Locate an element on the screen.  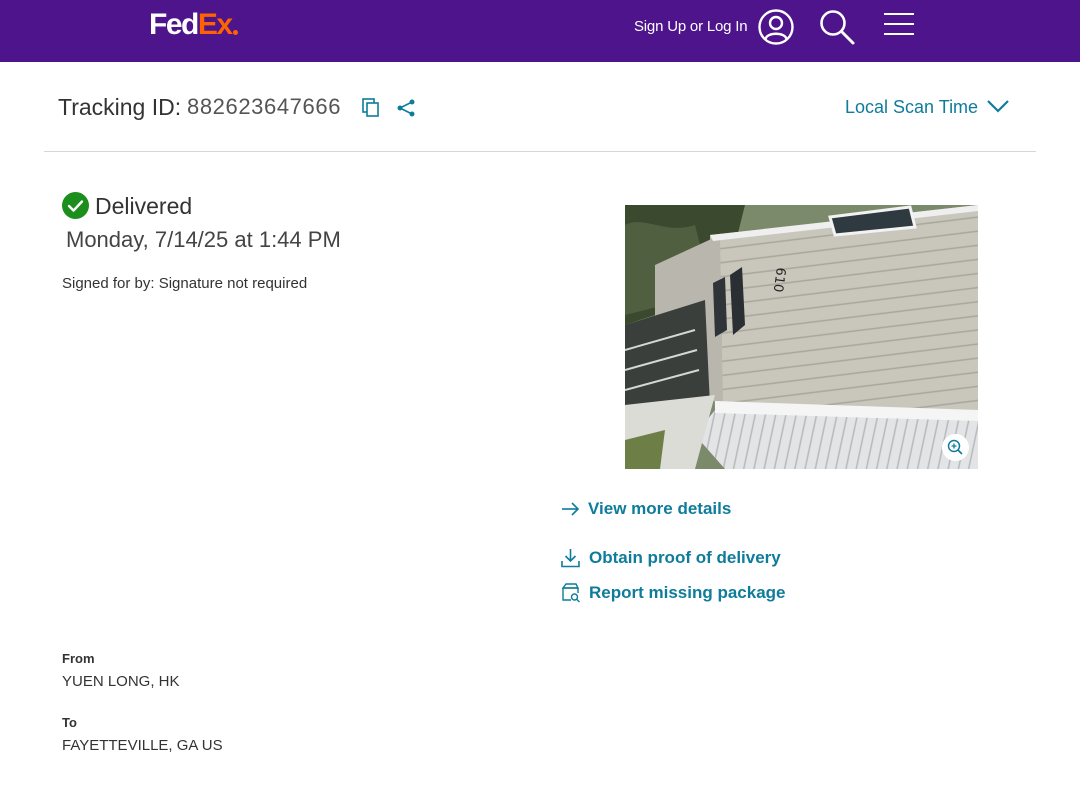
logo-fed: Fed is located at coordinates (174, 24).